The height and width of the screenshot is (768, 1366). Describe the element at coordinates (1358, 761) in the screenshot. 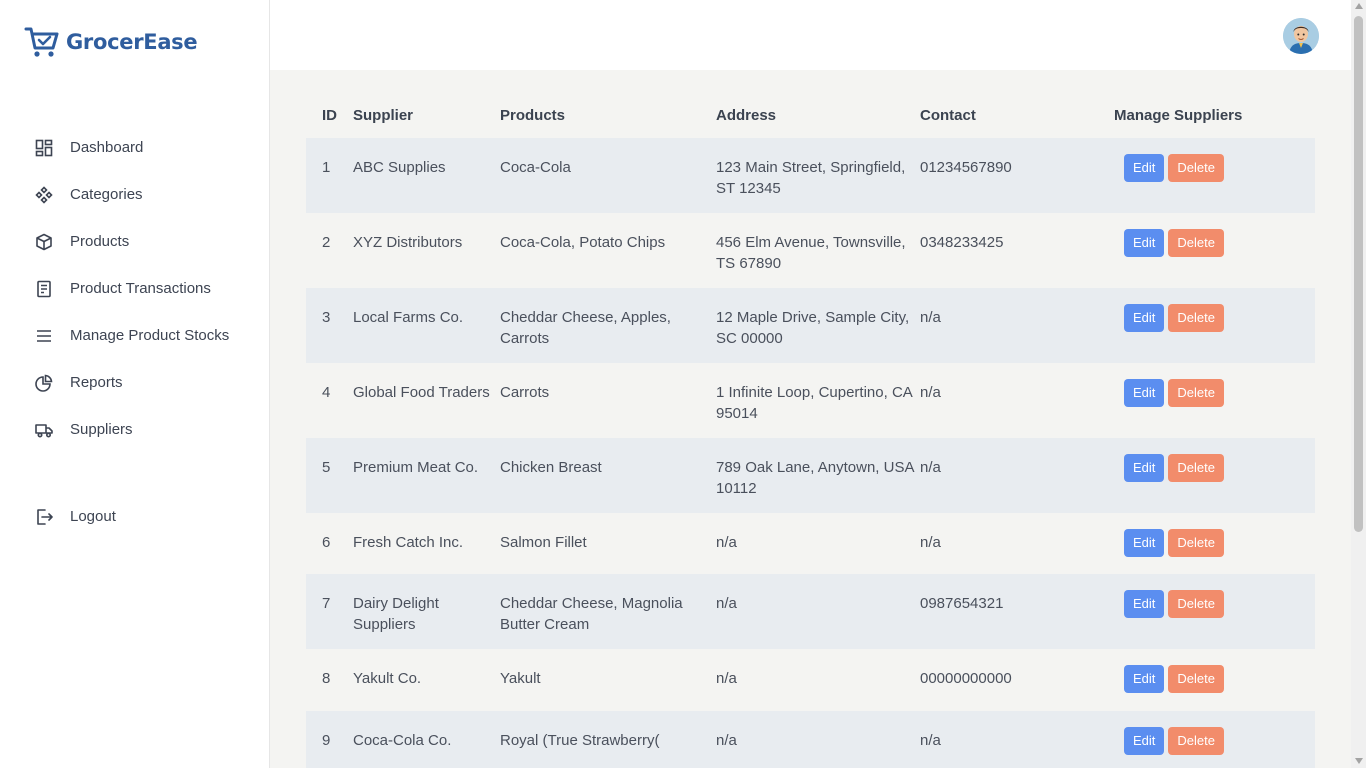

I see `scroll-down-arrow-icon` at that location.